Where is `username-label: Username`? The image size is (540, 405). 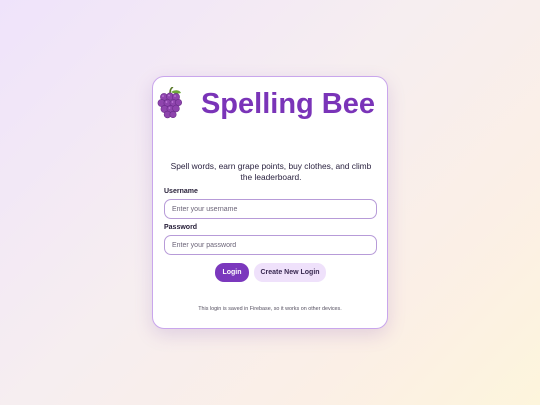
username-label: Username is located at coordinates (181, 191).